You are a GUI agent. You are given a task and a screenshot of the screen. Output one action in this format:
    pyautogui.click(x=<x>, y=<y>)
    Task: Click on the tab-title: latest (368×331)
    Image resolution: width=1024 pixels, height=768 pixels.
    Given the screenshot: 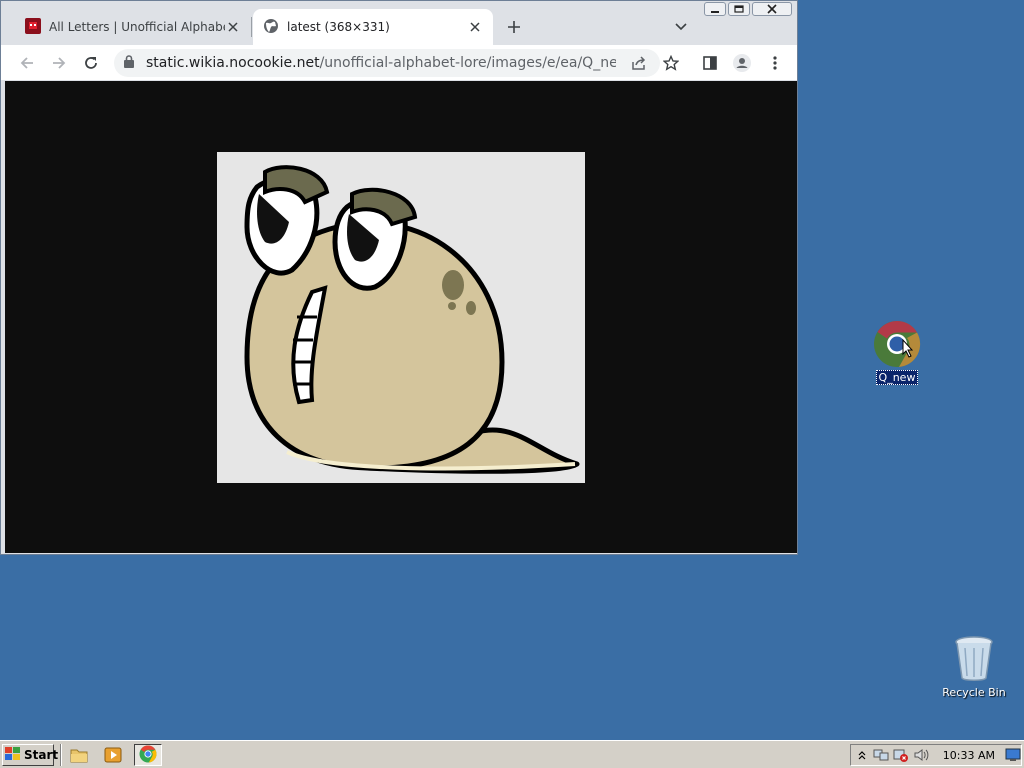 What is the action you would take?
    pyautogui.click(x=338, y=27)
    